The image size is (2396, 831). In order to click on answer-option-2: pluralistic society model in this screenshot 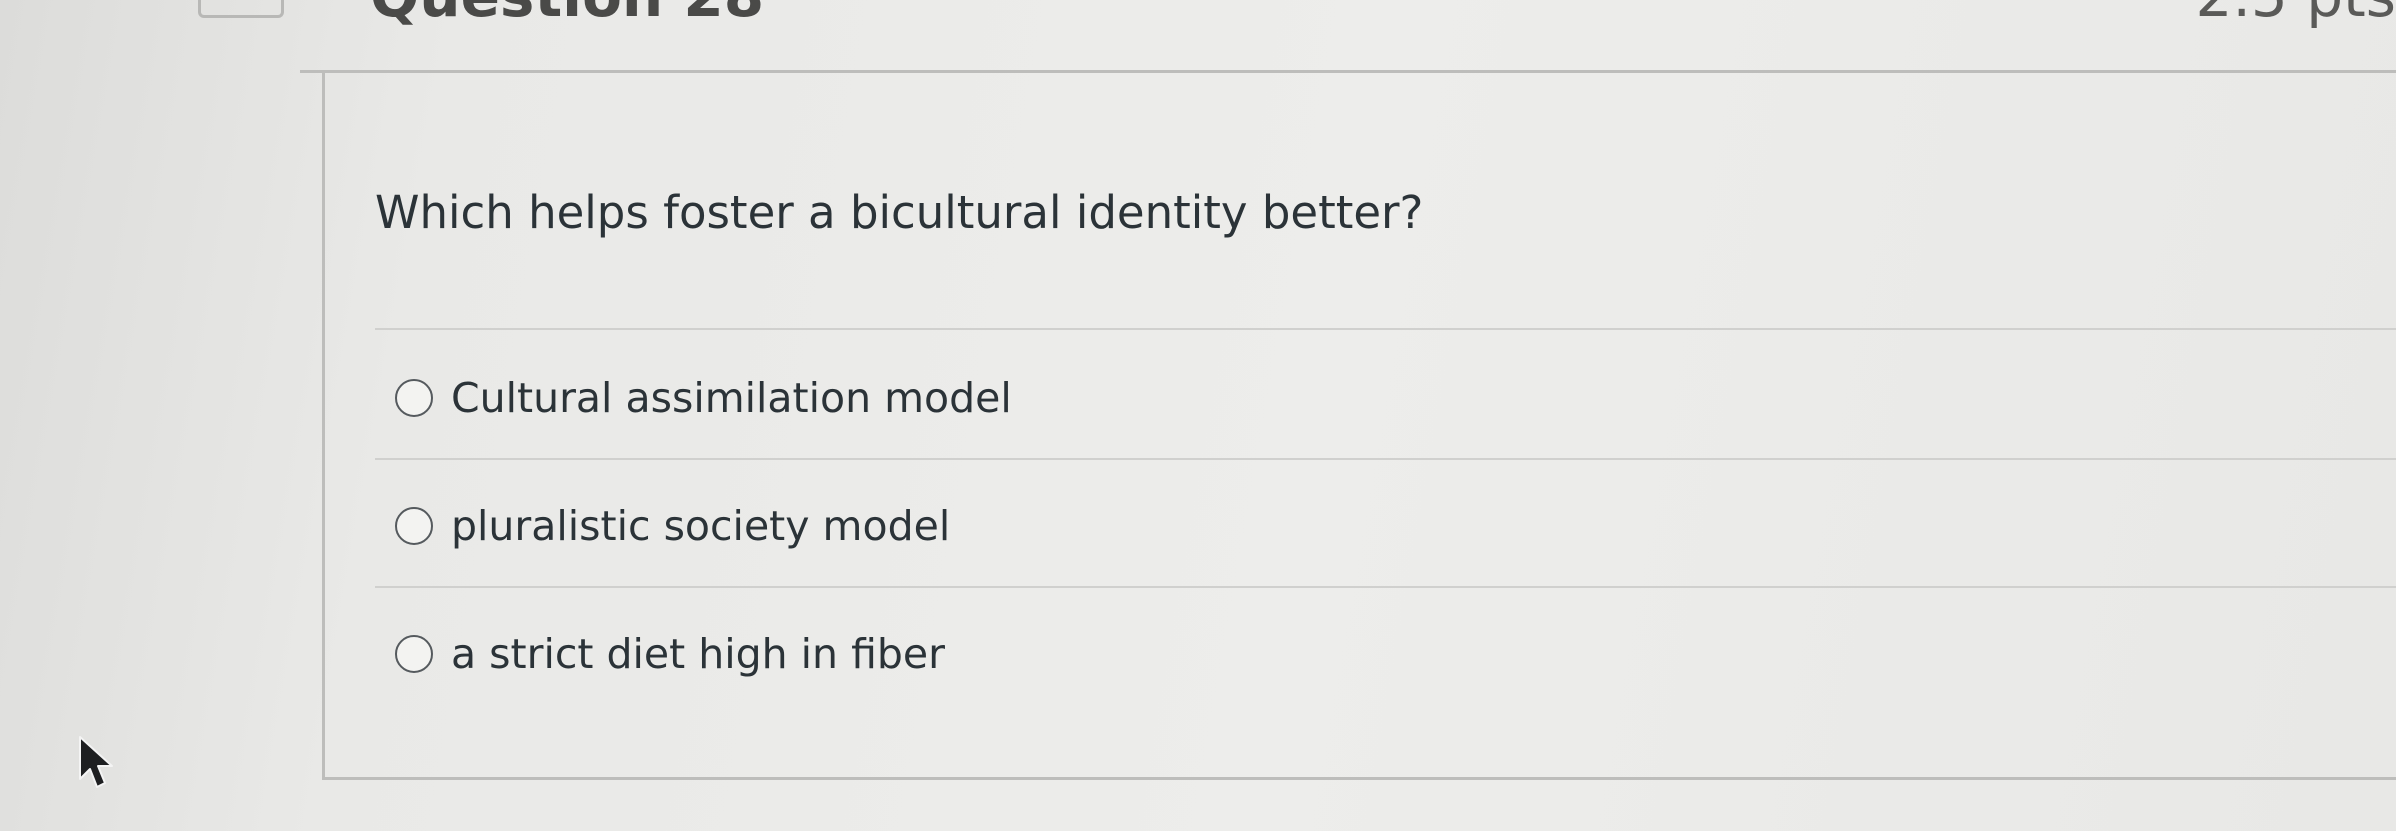, I will do `click(672, 526)`.